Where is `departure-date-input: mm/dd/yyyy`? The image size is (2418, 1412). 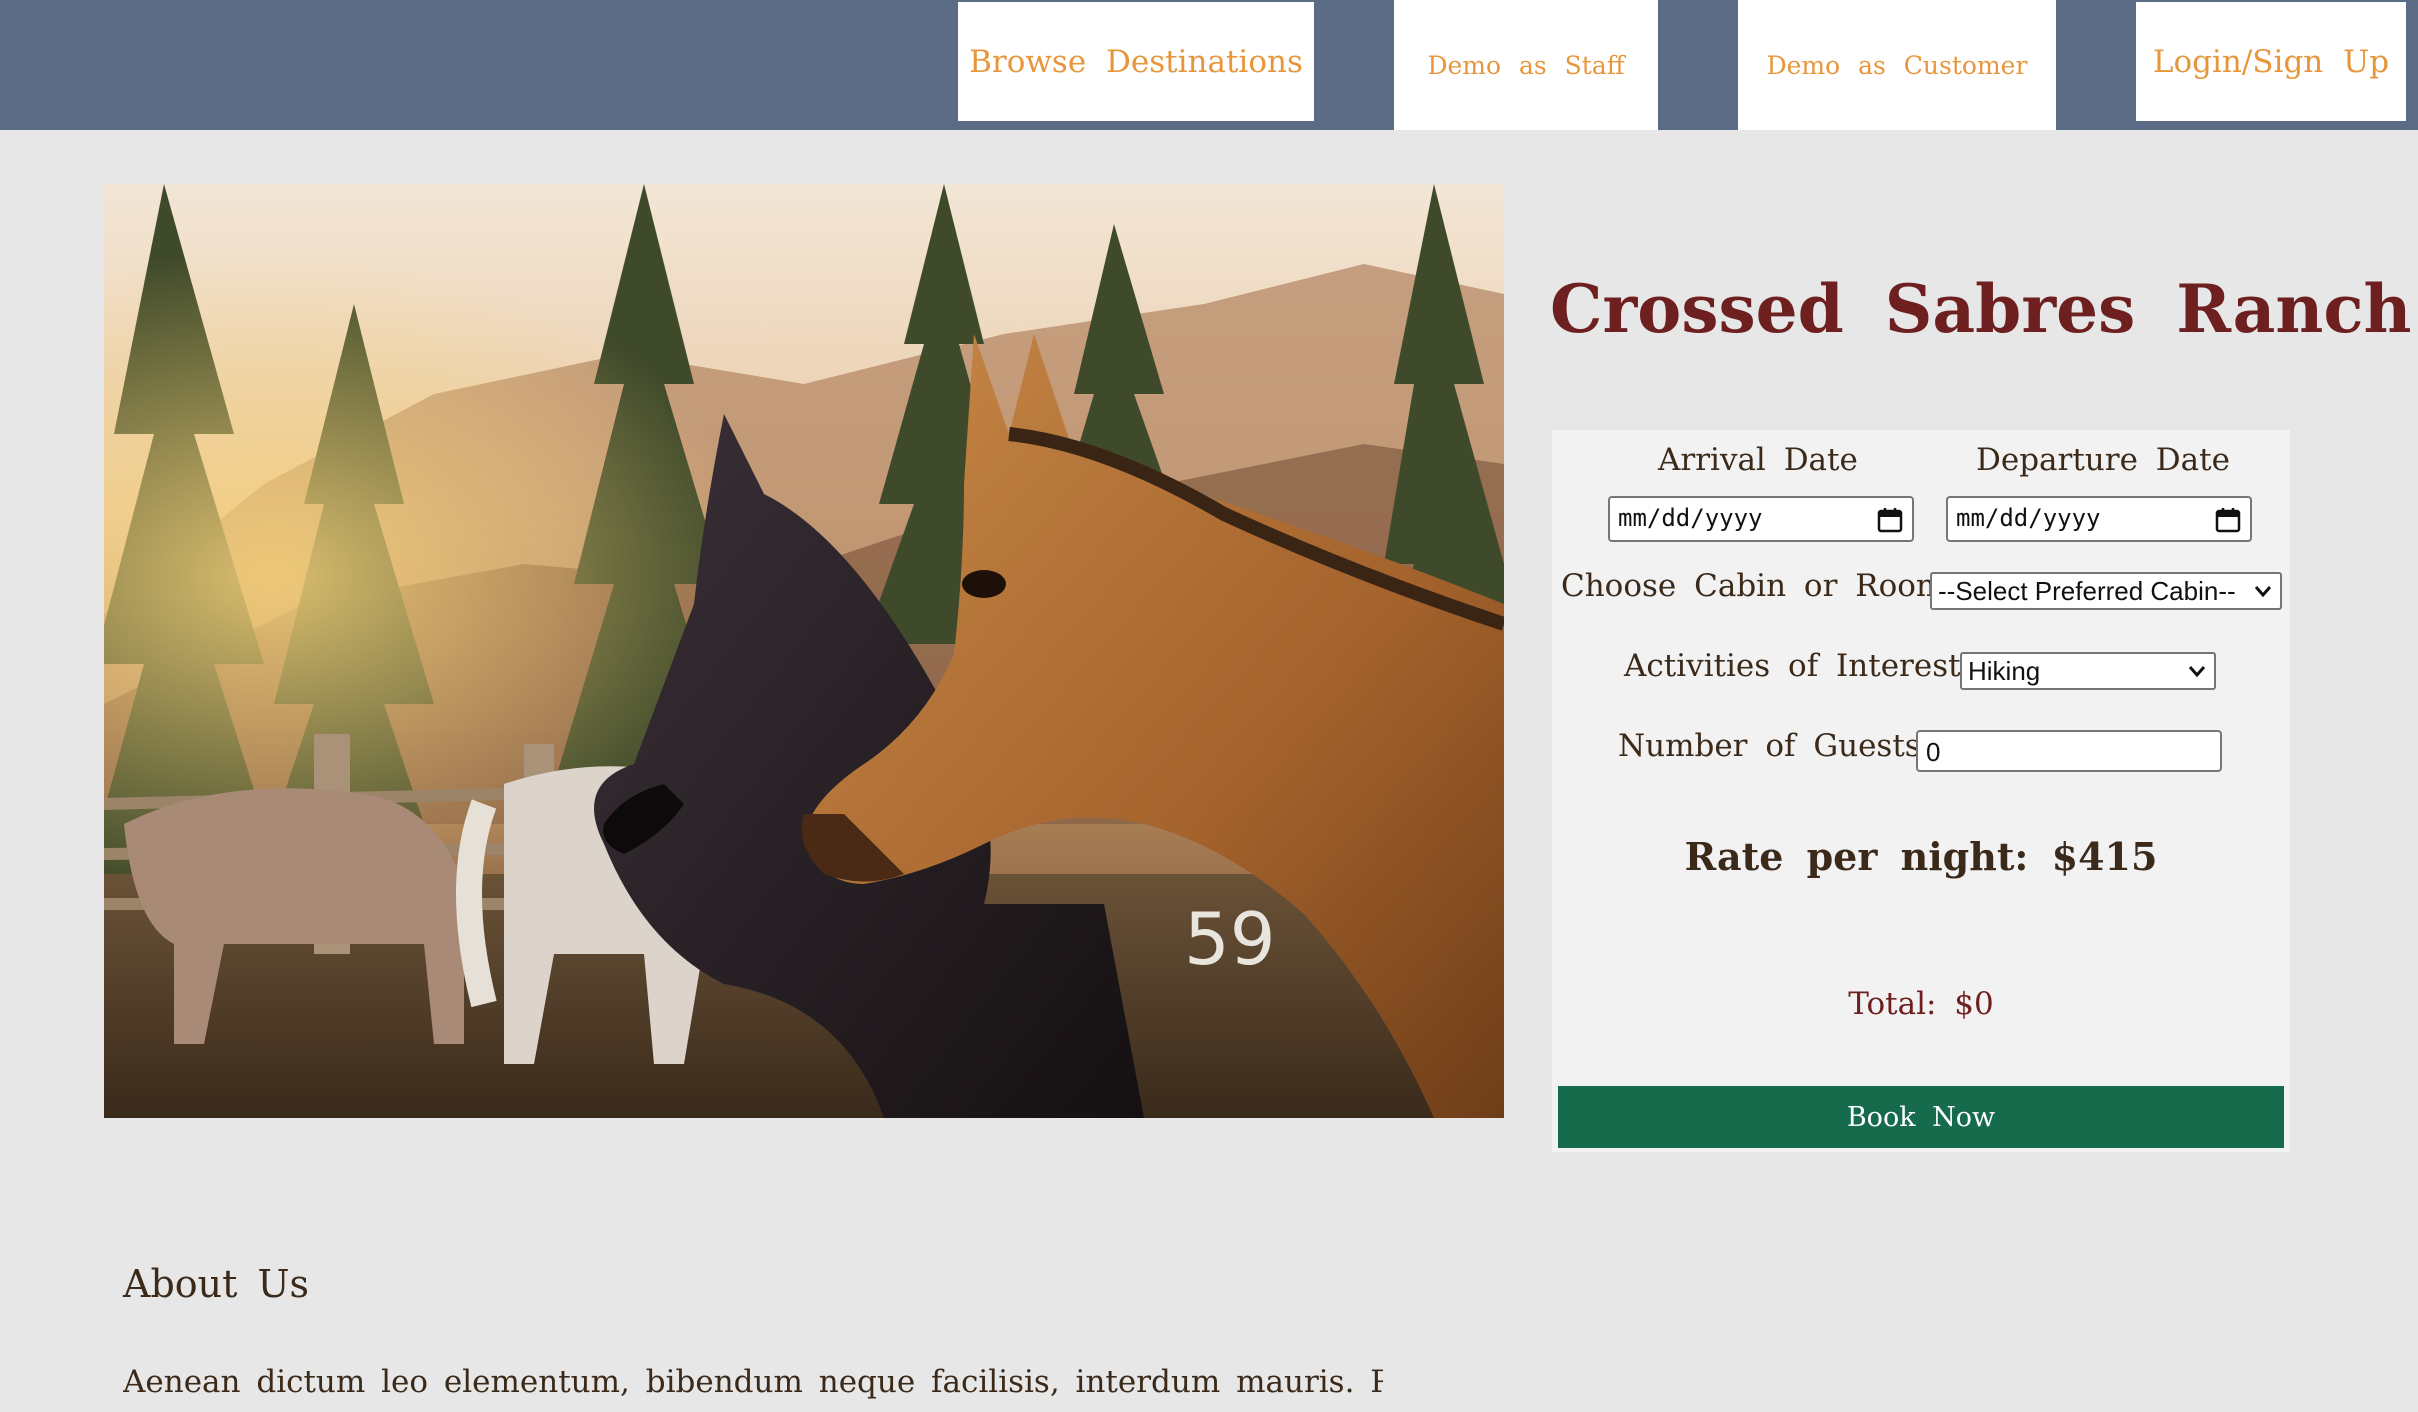
departure-date-input: mm/dd/yyyy is located at coordinates (2099, 519).